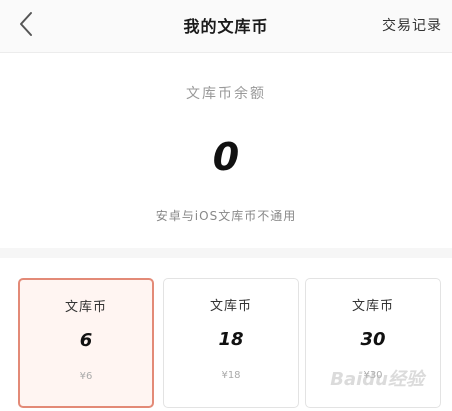 The image size is (452, 411). I want to click on package-amount: 6, so click(86, 340).